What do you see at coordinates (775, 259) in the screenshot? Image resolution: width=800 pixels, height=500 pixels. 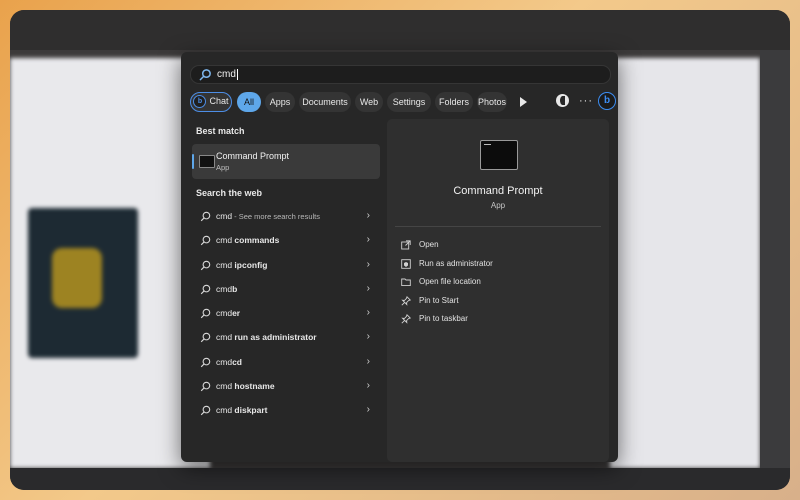 I see `background-scrollbar` at bounding box center [775, 259].